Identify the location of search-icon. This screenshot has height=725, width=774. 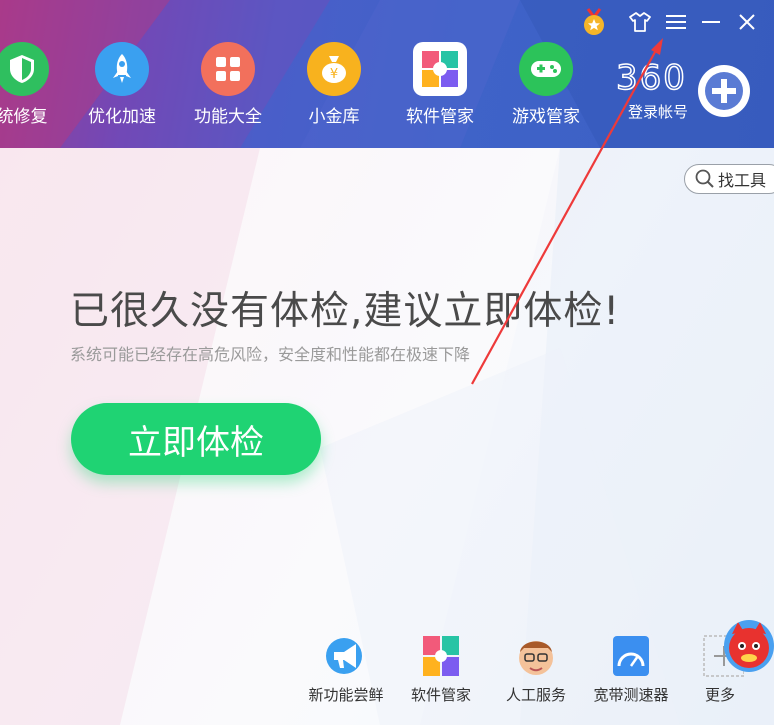
(704, 178).